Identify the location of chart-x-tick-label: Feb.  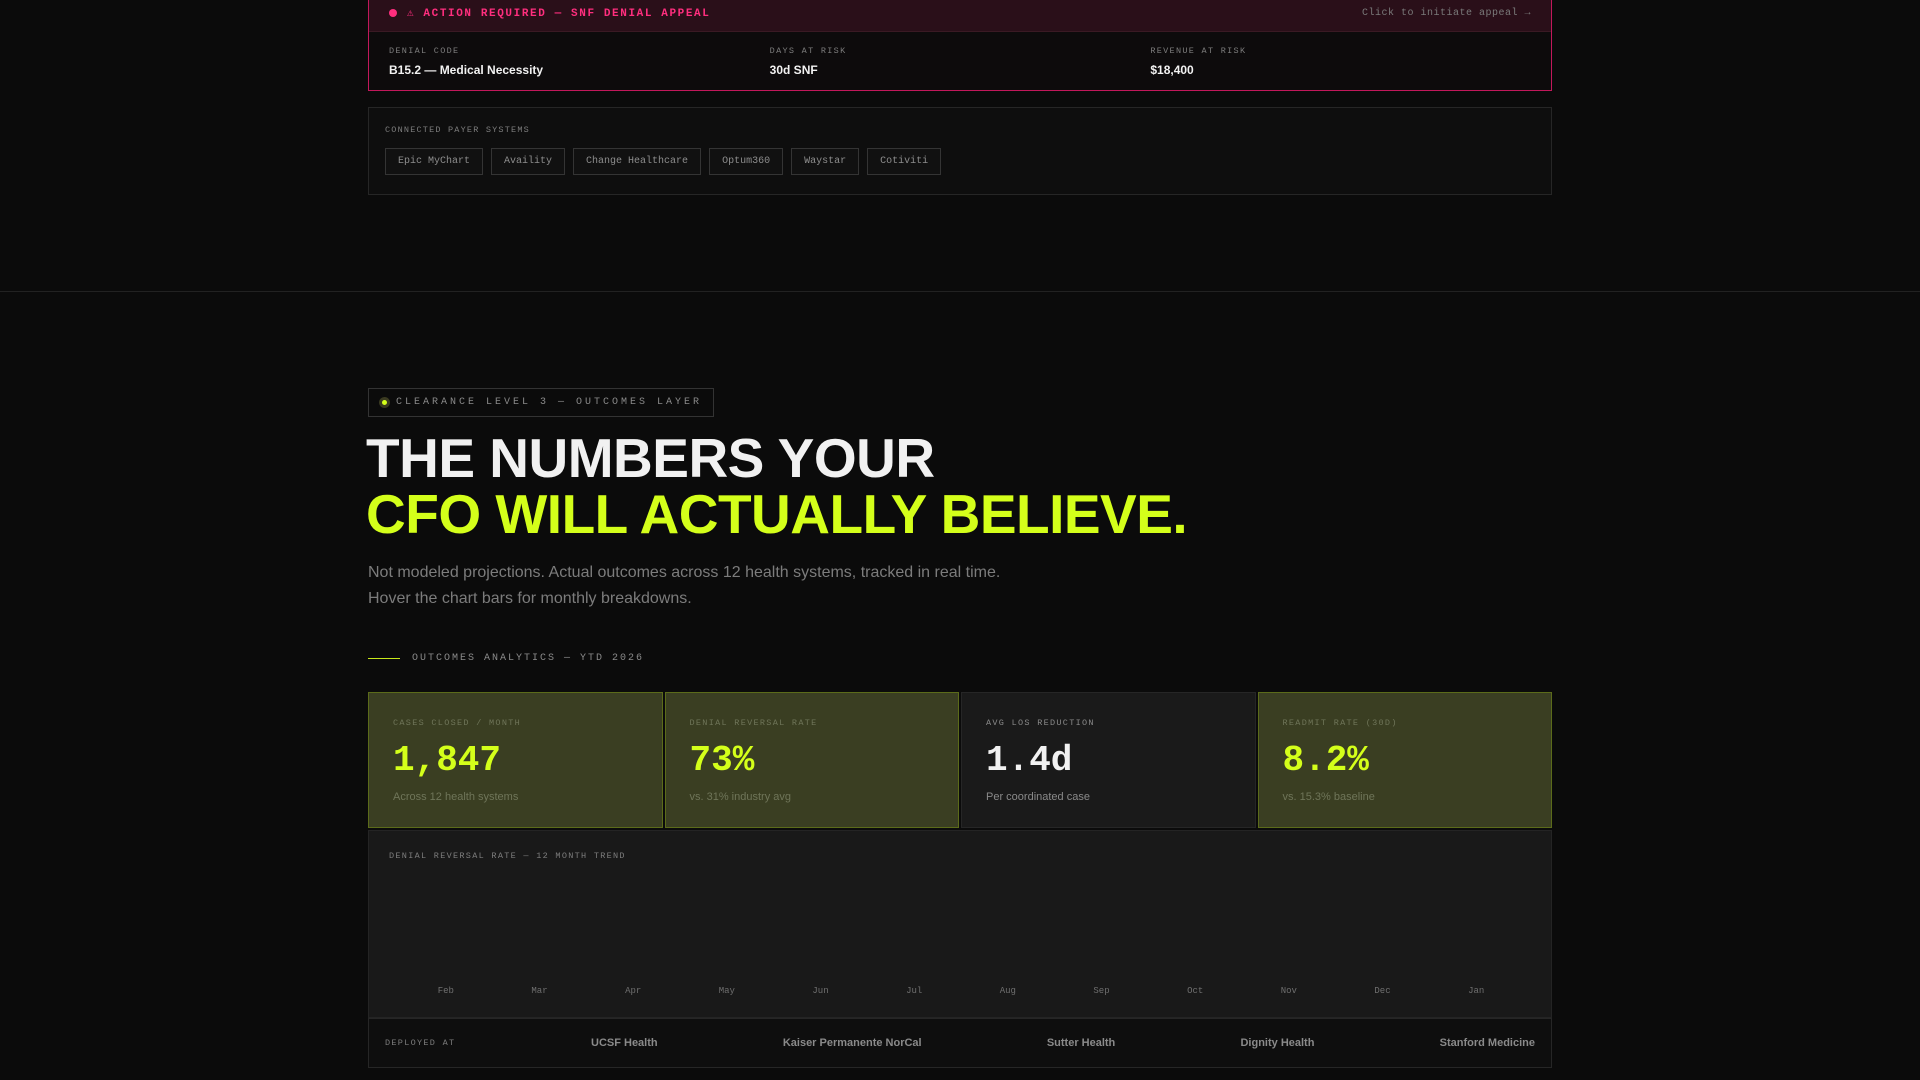
(446, 991).